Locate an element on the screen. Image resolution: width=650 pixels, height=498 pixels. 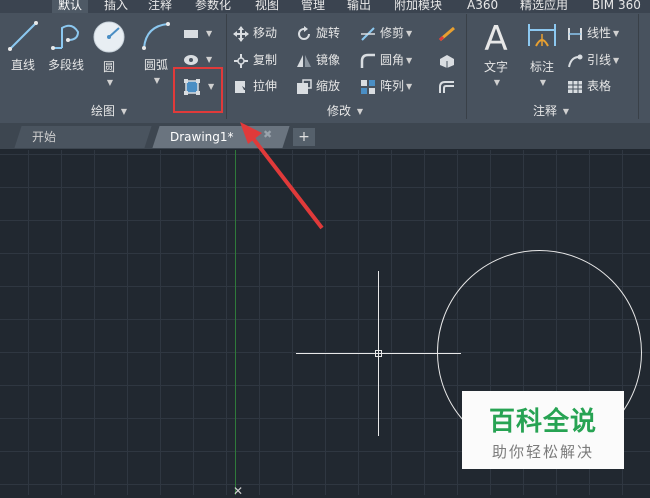
watermark-subtitle: 助你轻松解决 is located at coordinates (542, 452).